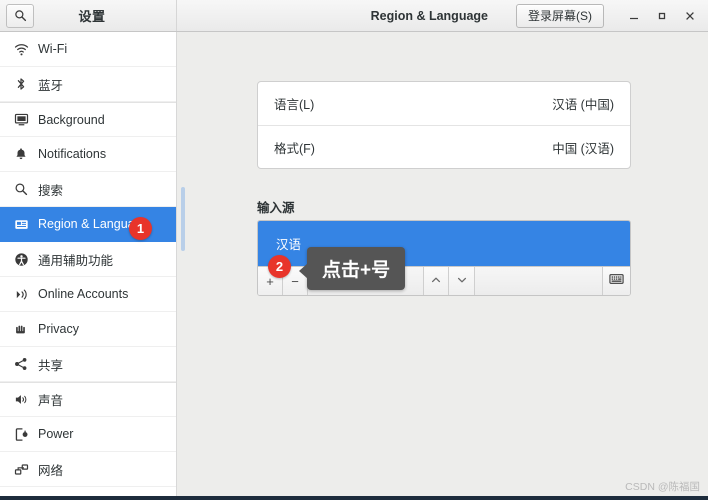 The image size is (708, 500). What do you see at coordinates (83, 294) in the screenshot?
I see `sidebar-item-label: Online Accounts` at bounding box center [83, 294].